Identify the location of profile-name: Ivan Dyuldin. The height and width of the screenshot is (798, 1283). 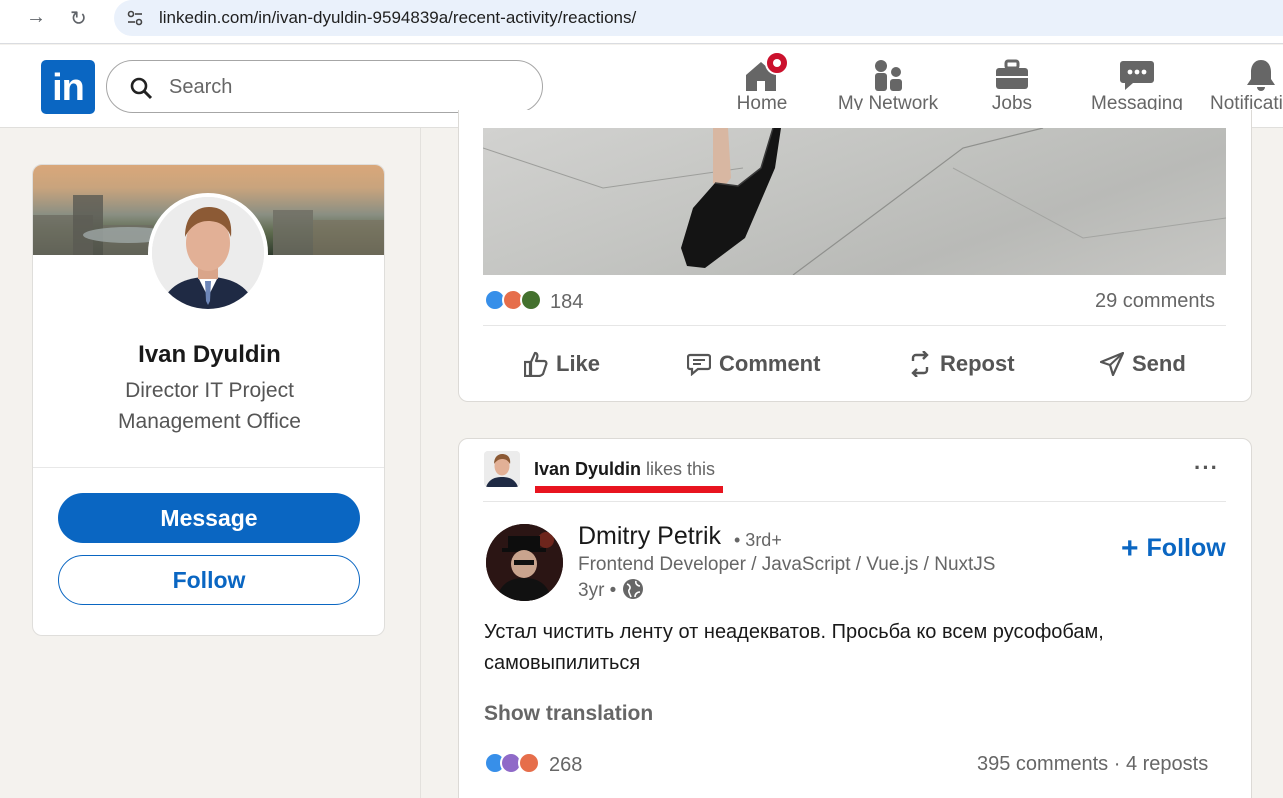
(208, 355).